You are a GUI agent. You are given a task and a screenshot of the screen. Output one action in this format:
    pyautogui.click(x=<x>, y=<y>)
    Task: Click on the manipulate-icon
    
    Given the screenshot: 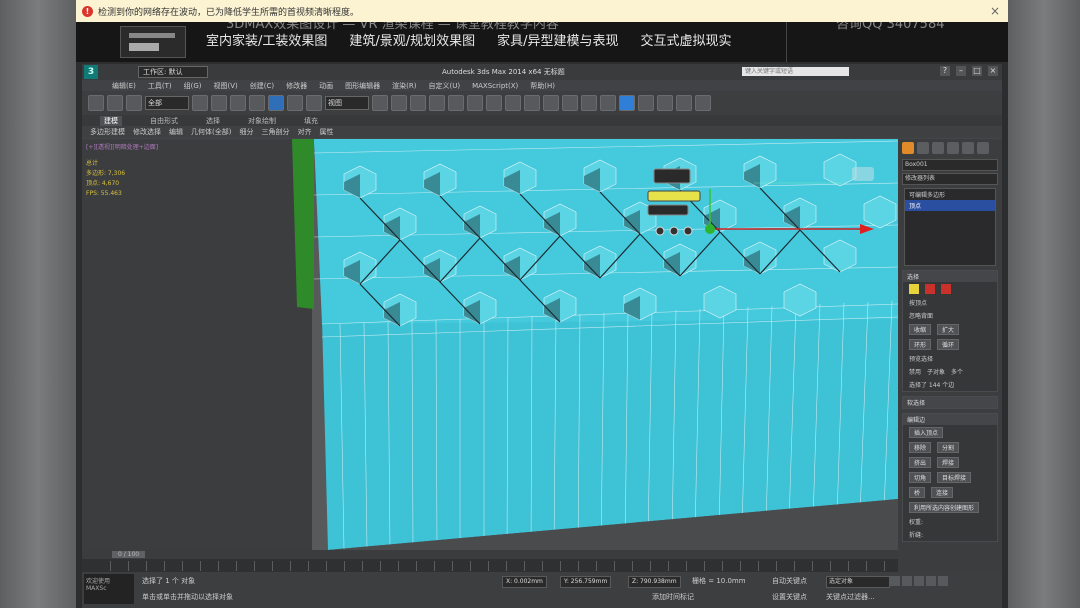 What is the action you would take?
    pyautogui.click(x=399, y=103)
    